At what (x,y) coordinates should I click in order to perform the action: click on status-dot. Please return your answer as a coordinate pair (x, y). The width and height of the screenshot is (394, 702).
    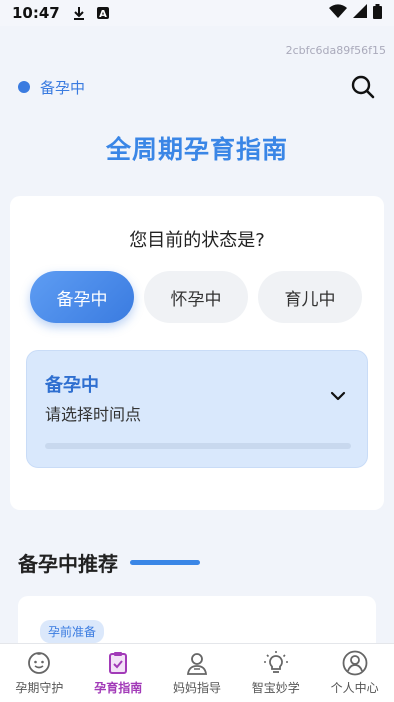
    Looking at the image, I should click on (24, 87).